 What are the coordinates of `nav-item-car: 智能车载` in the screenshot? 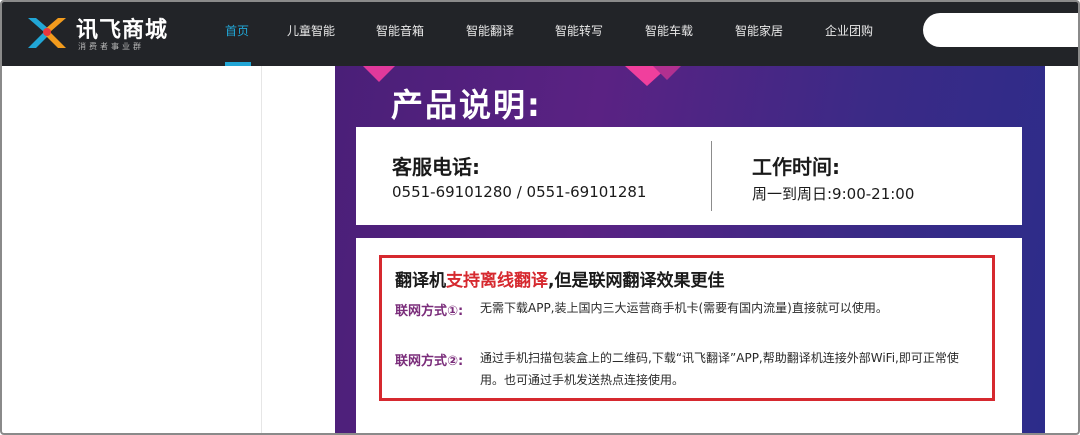 It's located at (669, 30).